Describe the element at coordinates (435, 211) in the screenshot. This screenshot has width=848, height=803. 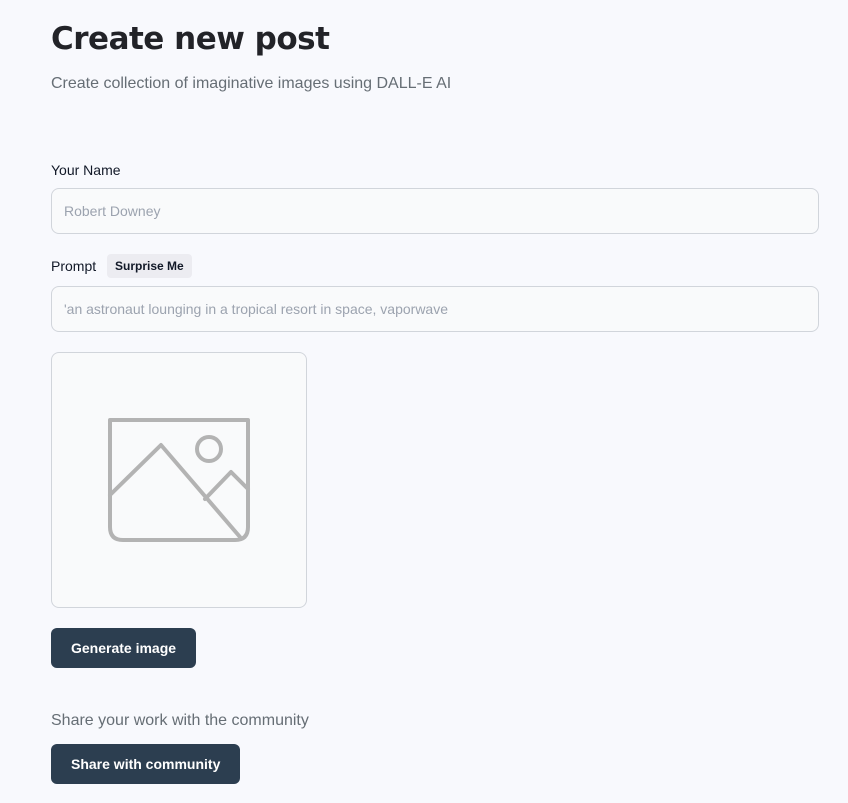
I see `name-input` at that location.